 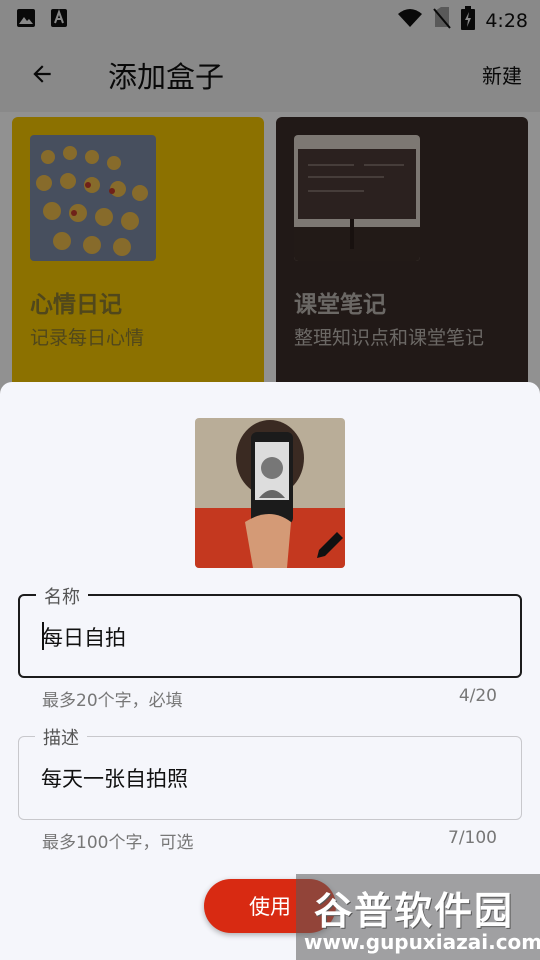 I want to click on name-field-label: 名称, so click(x=62, y=596).